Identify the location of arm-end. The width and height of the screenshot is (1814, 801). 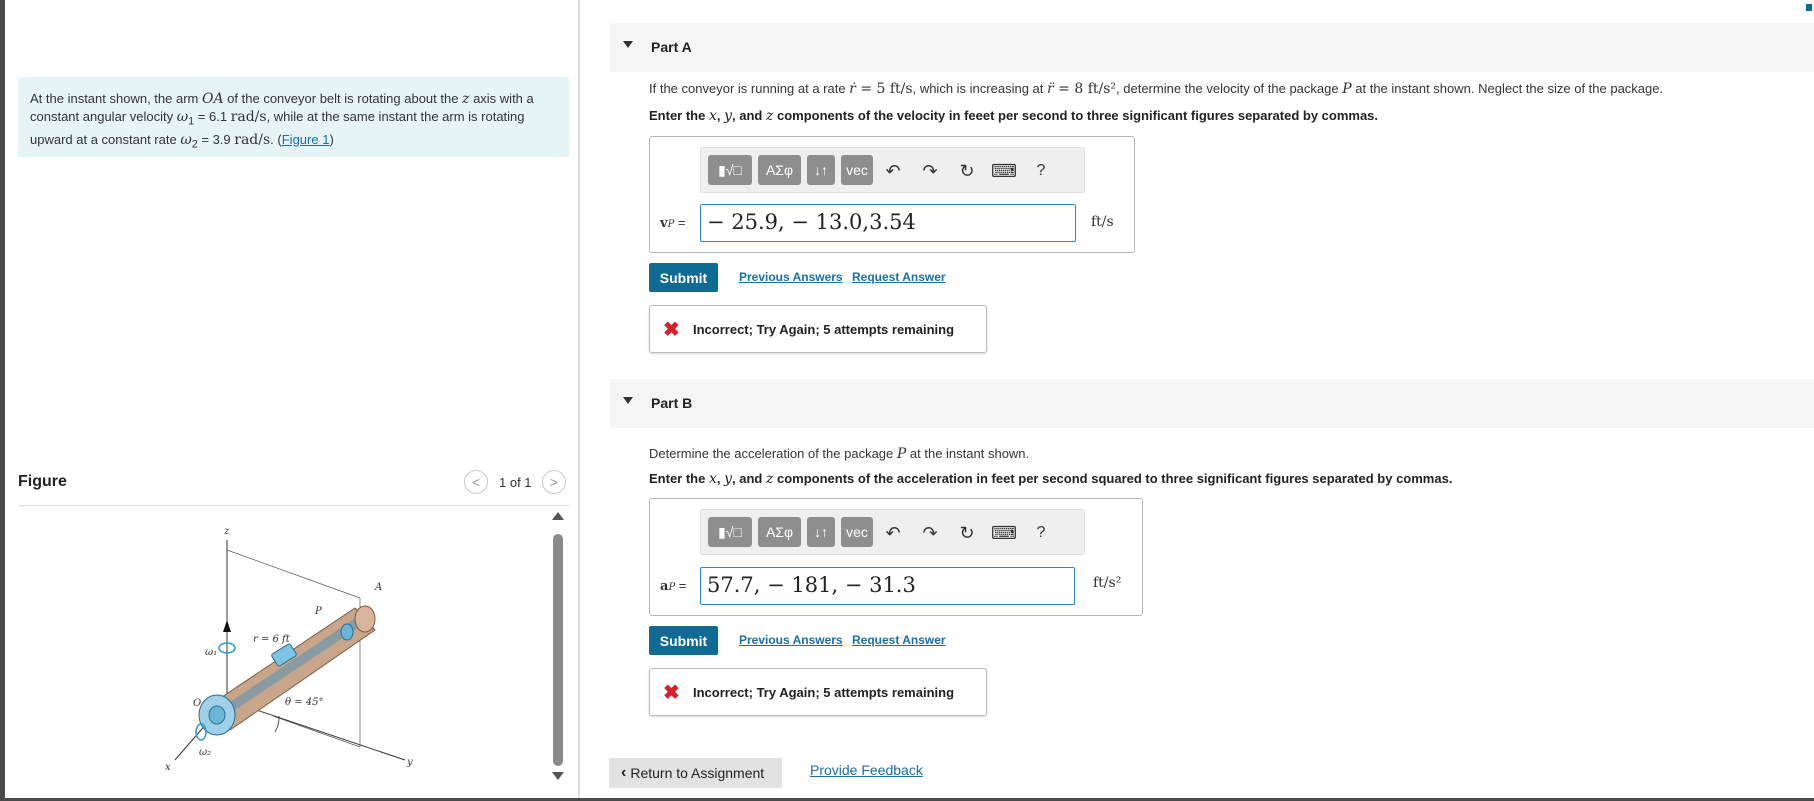
(365, 619).